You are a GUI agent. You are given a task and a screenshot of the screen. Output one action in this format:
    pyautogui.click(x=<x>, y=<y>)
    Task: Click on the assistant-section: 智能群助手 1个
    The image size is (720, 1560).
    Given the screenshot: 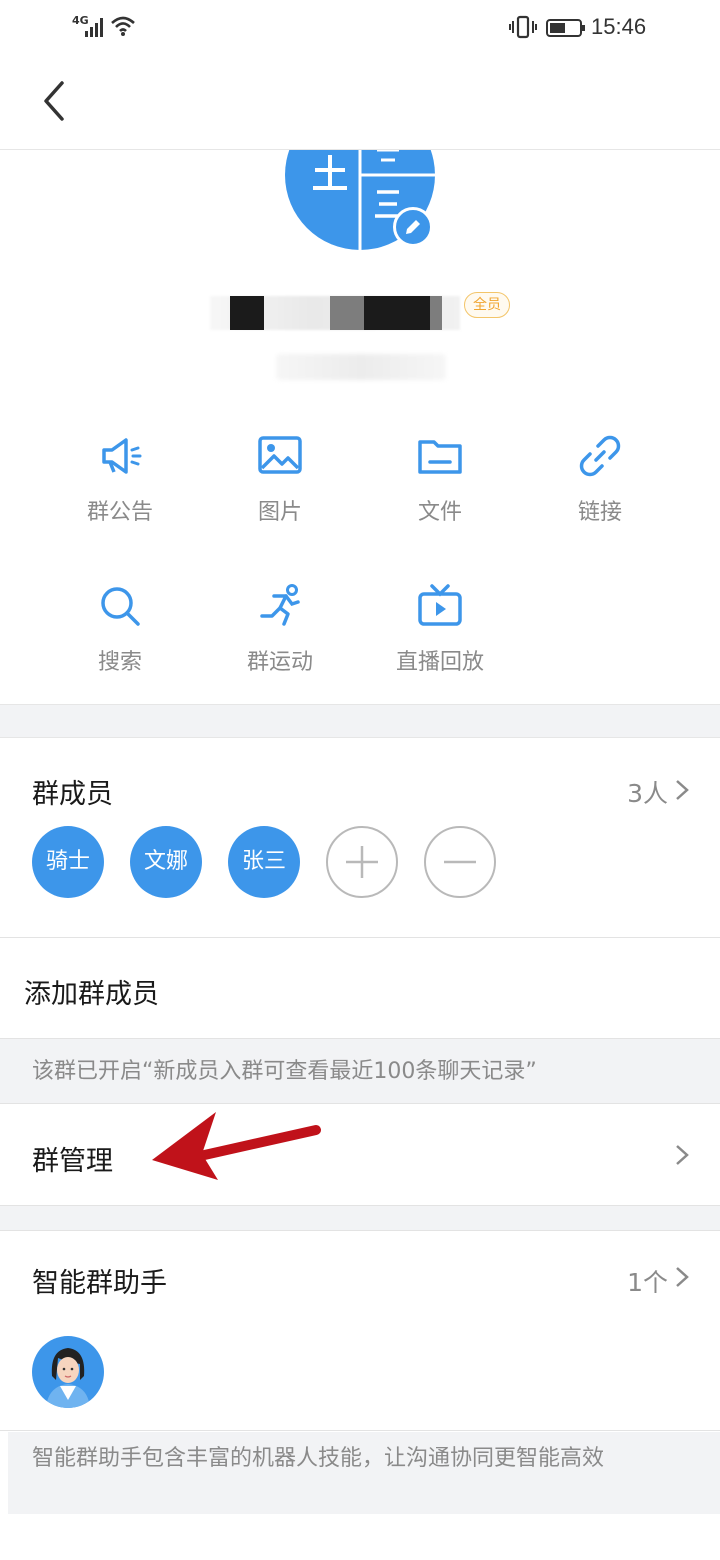 What is the action you would take?
    pyautogui.click(x=360, y=1331)
    